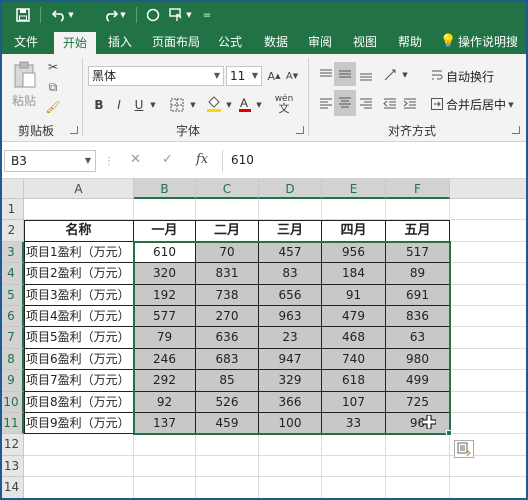 The height and width of the screenshot is (500, 528). What do you see at coordinates (405, 75) in the screenshot?
I see `orientation-dropdown-icon: ▼` at bounding box center [405, 75].